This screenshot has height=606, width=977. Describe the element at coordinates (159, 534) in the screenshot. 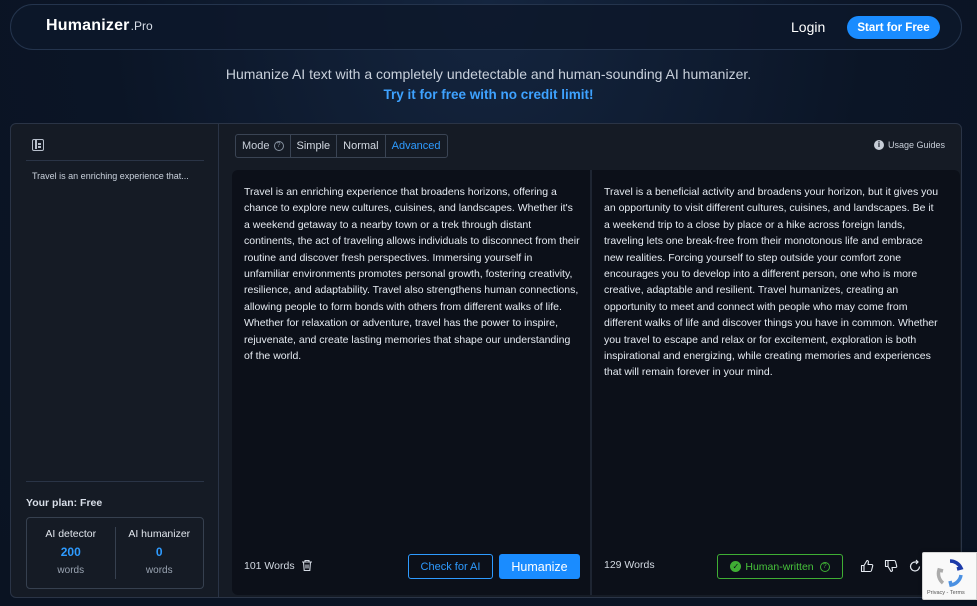

I see `plan-title: AI humanizer` at that location.